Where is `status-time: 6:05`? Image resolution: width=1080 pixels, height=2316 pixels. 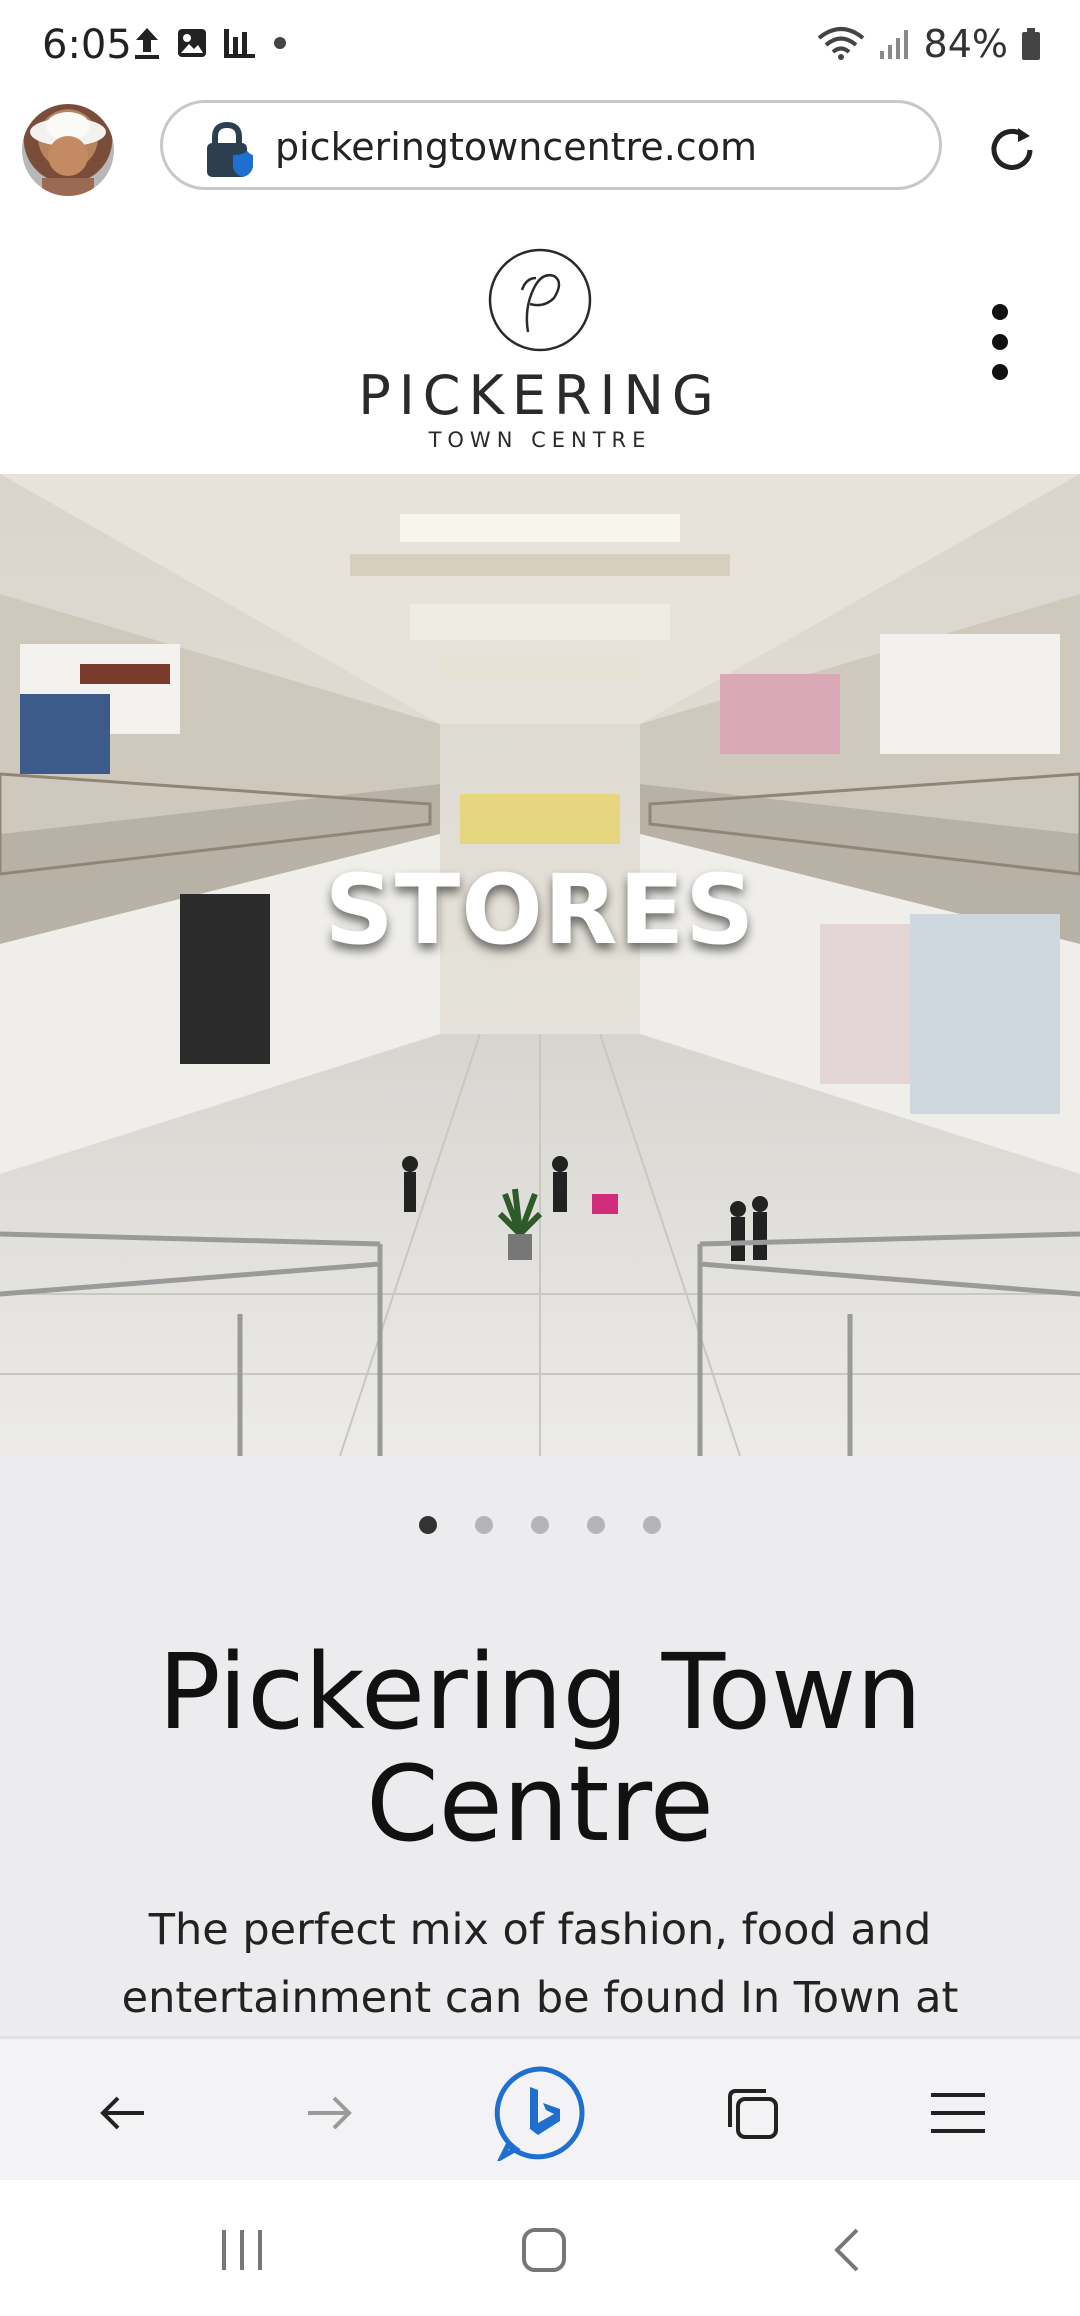 status-time: 6:05 is located at coordinates (87, 45).